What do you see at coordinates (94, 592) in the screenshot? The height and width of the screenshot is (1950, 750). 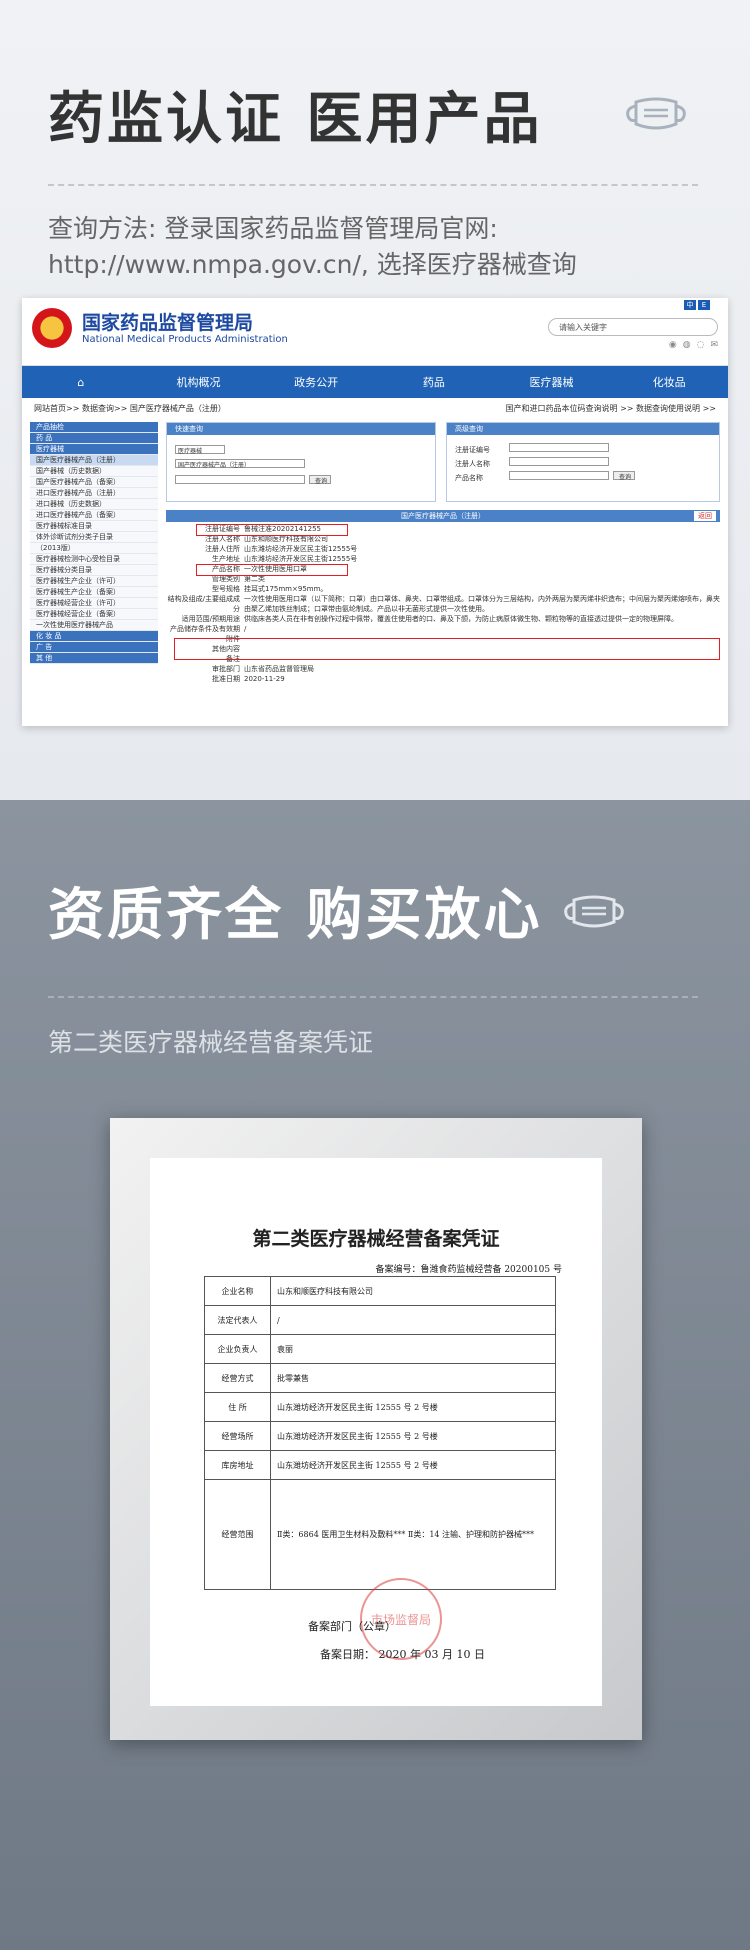 I see `sidebar-item: 医疗器械生产企业（备案）` at bounding box center [94, 592].